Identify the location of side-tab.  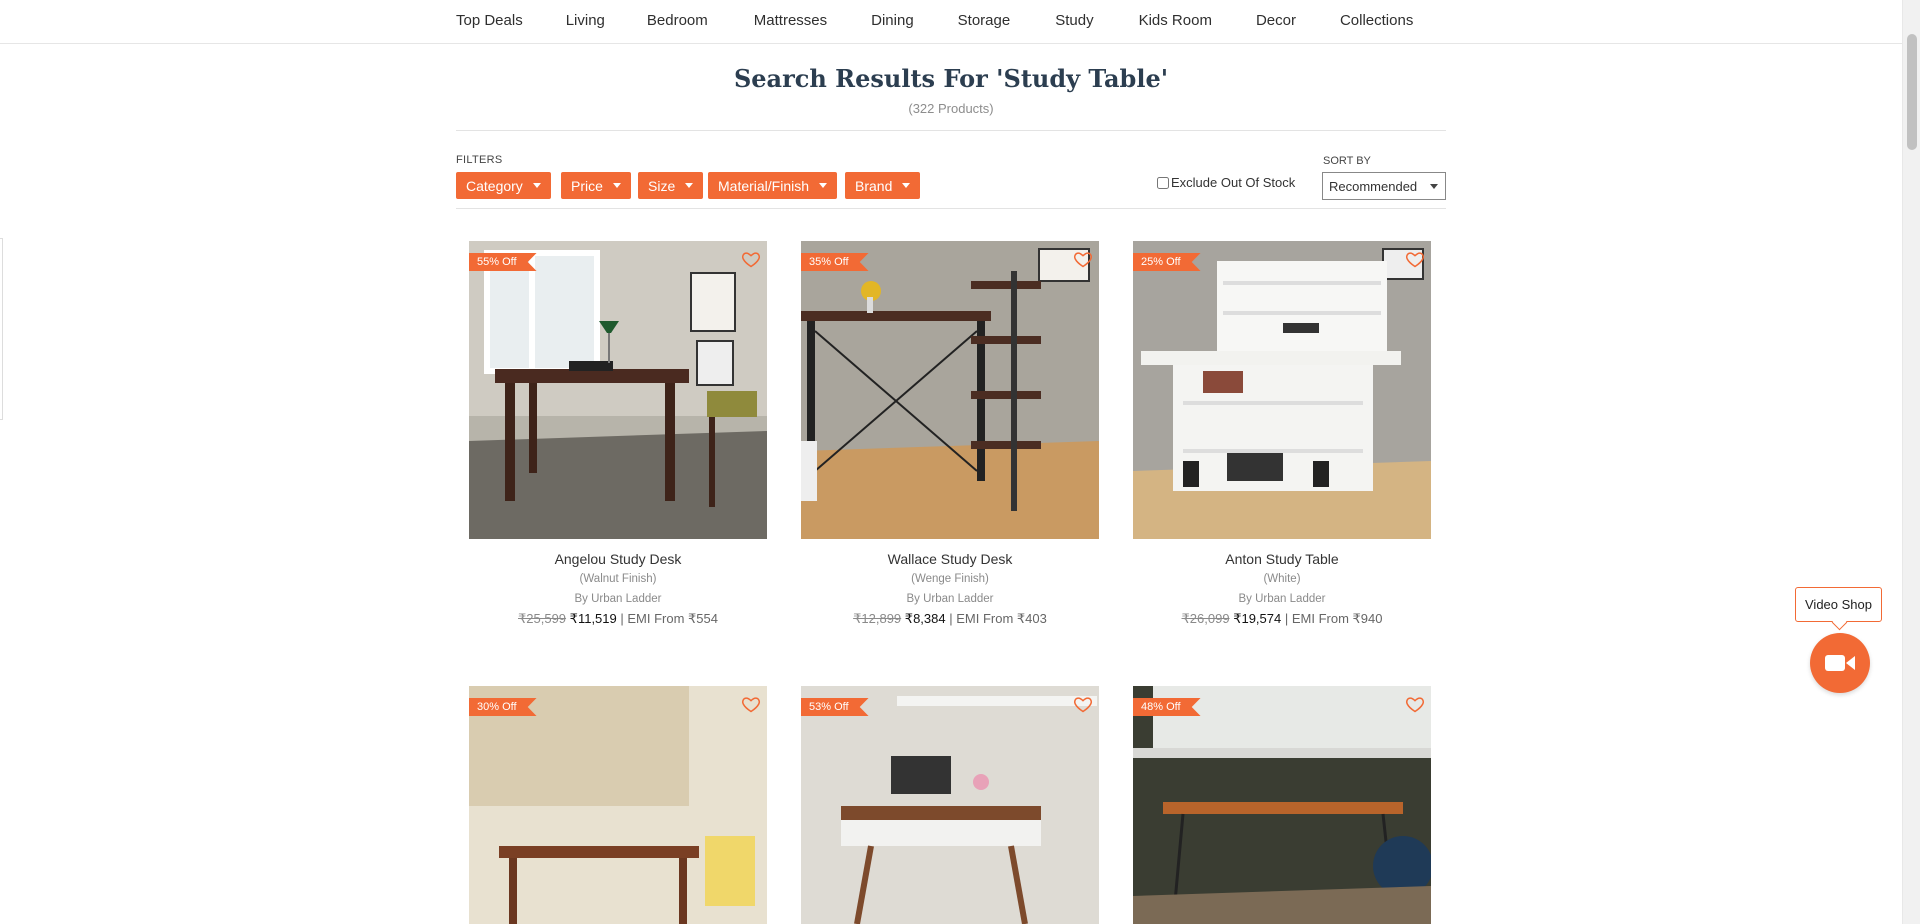
(1, 329).